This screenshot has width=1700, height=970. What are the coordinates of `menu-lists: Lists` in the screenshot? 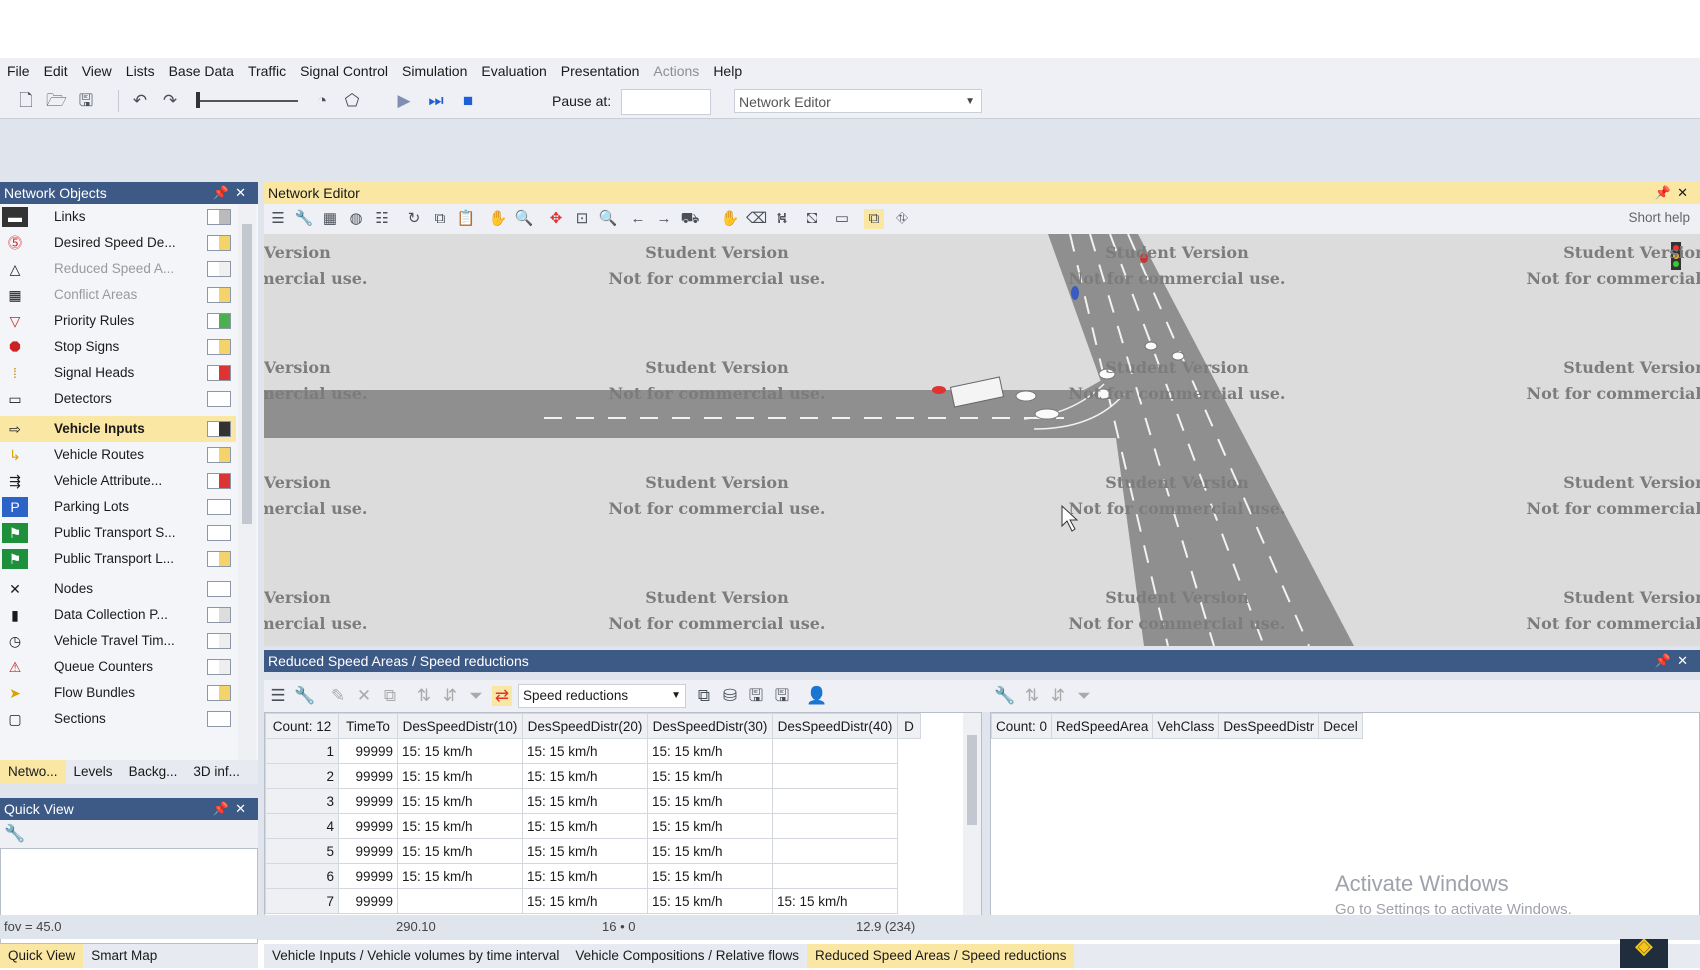 It's located at (140, 71).